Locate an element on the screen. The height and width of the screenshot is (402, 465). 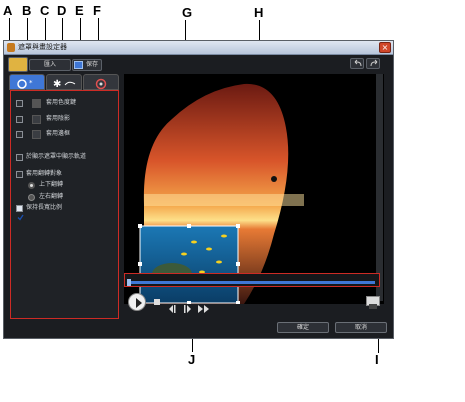
overlay-clip is located at coordinates (189, 264).